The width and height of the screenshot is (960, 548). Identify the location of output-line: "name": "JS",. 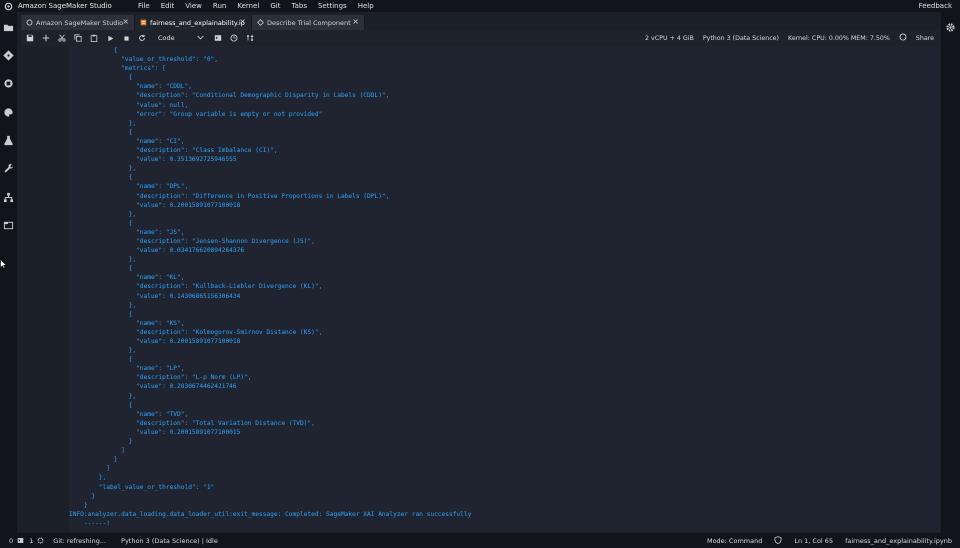
(127, 232).